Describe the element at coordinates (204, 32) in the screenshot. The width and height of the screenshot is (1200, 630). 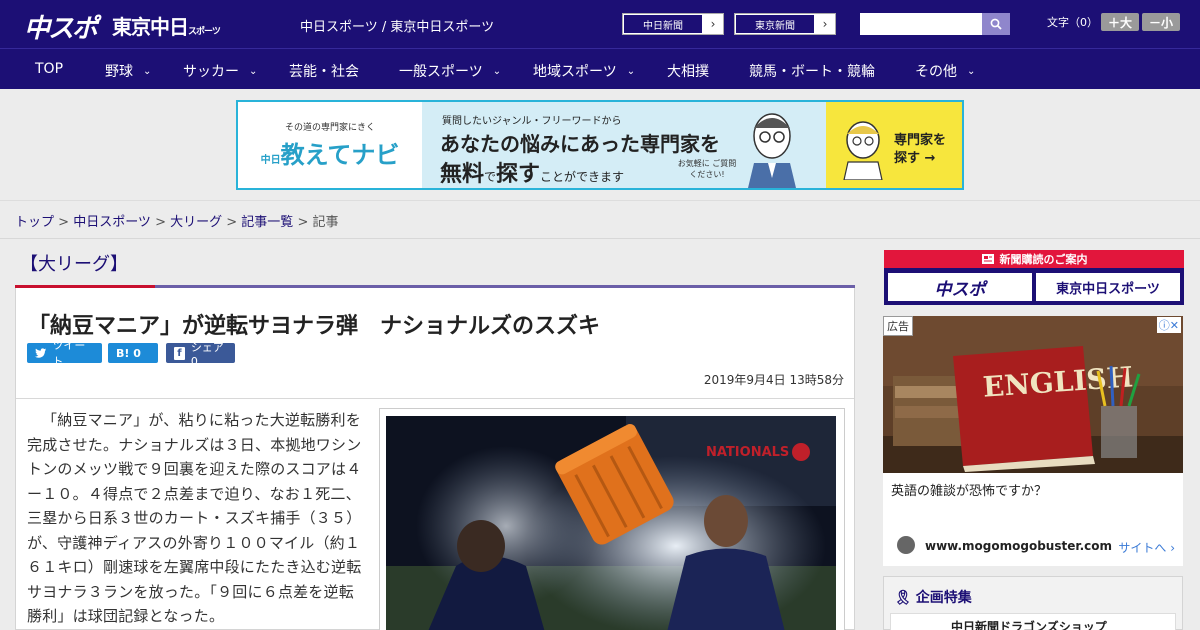
I see `tokyo-logo-small: スポーツ` at that location.